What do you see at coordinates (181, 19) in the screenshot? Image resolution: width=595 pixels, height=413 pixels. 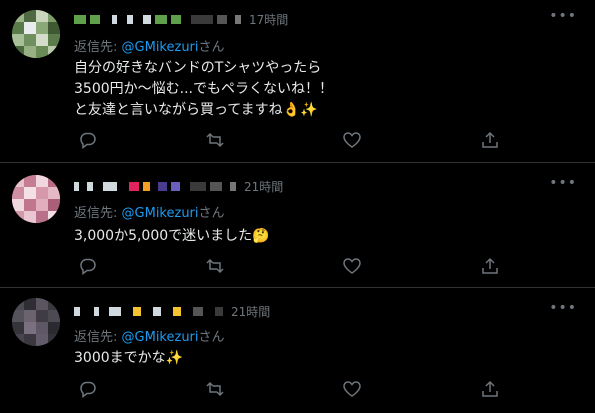 I see `display-name-redacted: 17時間` at bounding box center [181, 19].